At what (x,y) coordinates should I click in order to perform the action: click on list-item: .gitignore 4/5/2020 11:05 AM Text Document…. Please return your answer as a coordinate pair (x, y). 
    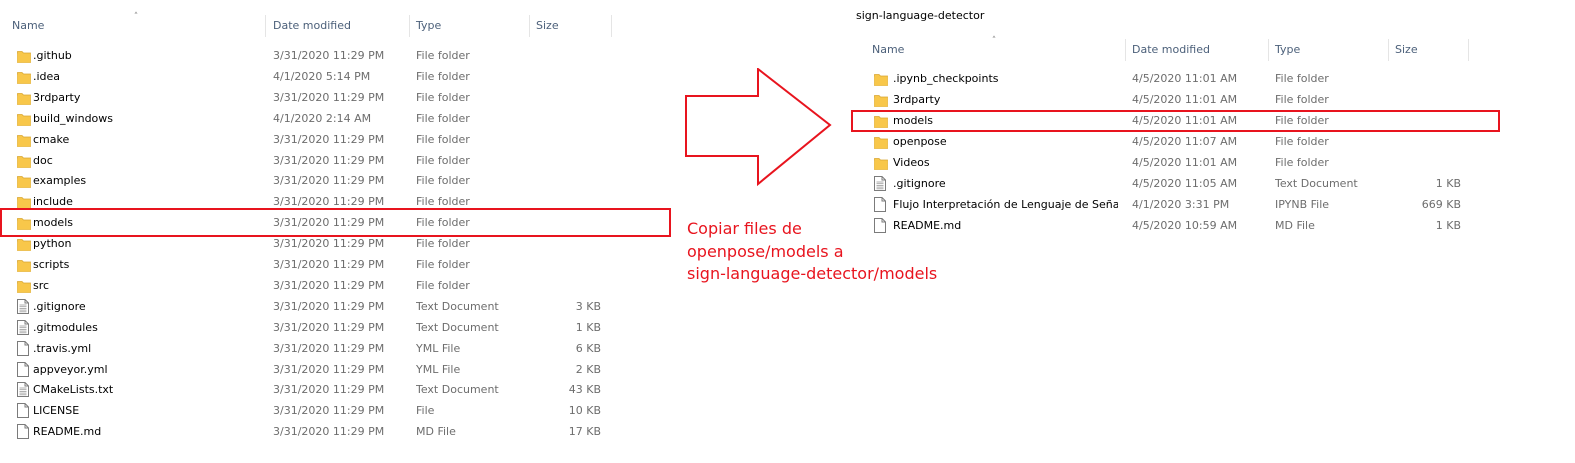
    Looking at the image, I should click on (1172, 183).